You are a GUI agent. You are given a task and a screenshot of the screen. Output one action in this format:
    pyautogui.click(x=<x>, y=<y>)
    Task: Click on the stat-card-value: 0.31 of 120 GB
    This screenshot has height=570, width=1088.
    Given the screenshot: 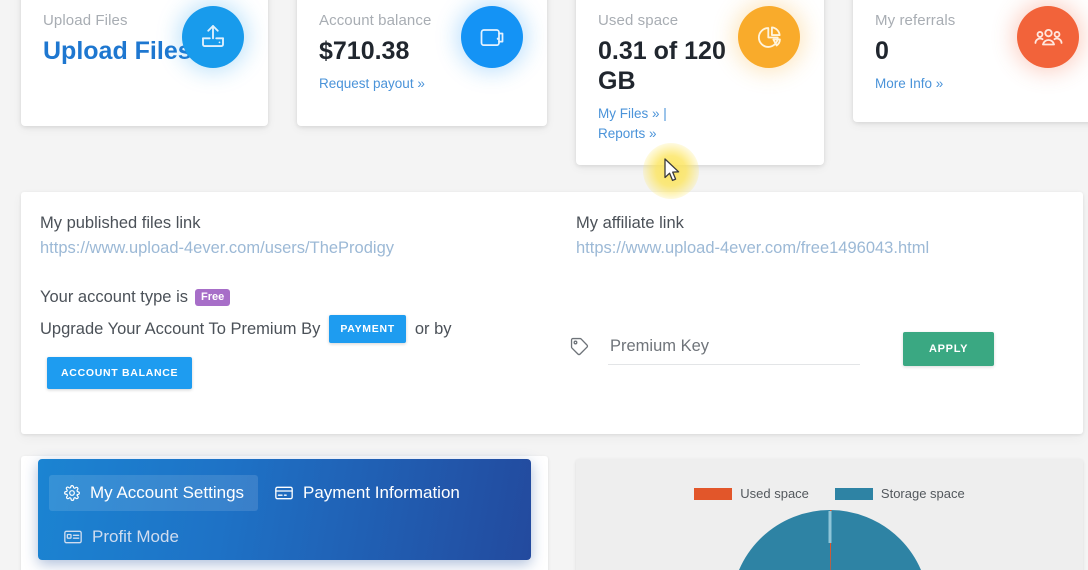 What is the action you would take?
    pyautogui.click(x=662, y=66)
    